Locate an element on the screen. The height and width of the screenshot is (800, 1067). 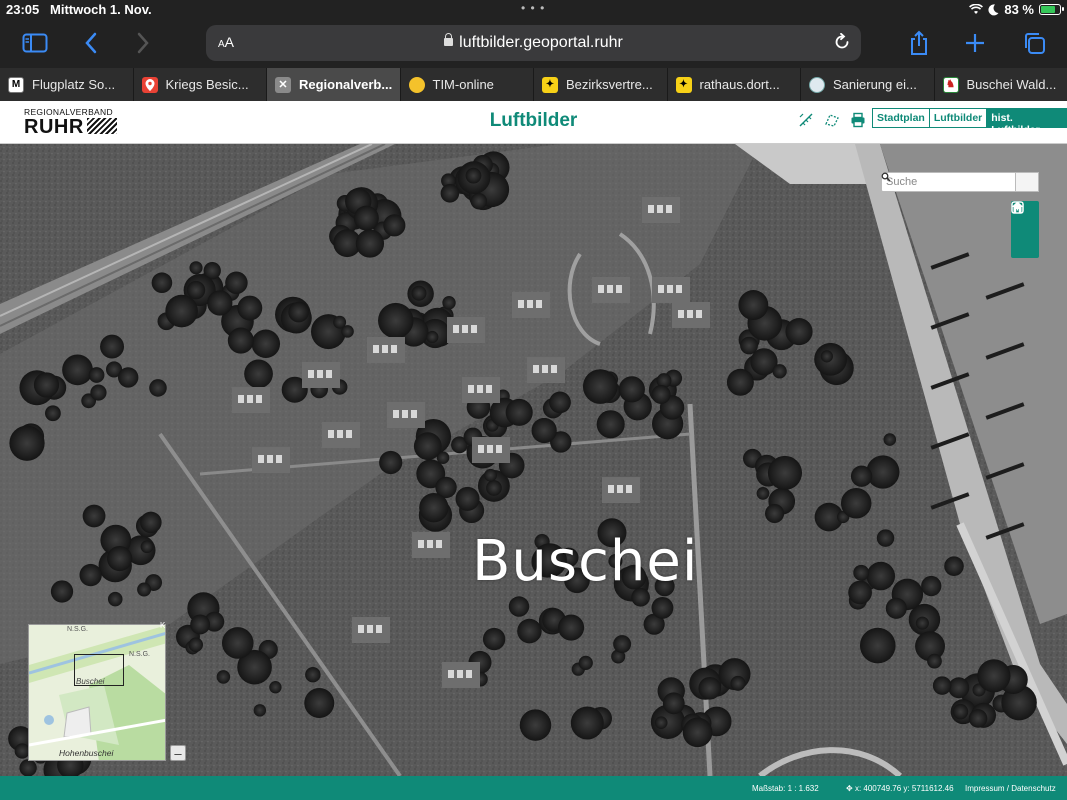
sidebar-icon is located at coordinates (35, 43).